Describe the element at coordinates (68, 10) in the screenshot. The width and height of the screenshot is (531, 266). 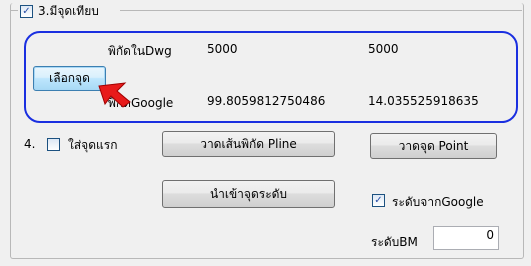
I see `section3-checkbox-label: 3.มีจุดเทียบ` at that location.